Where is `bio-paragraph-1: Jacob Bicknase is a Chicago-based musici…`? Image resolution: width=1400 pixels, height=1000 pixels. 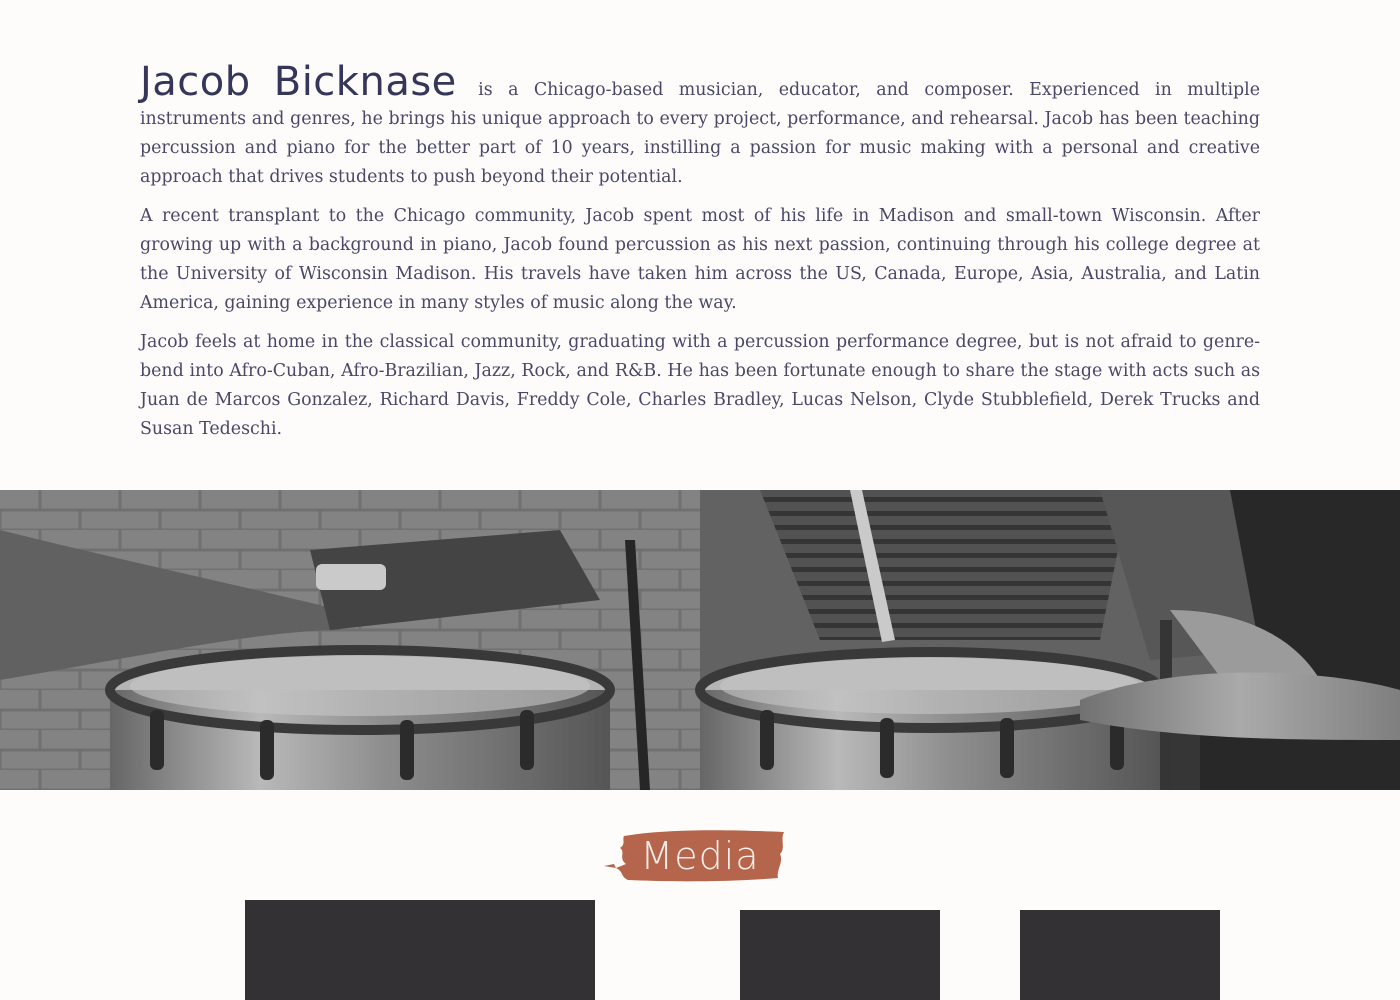 bio-paragraph-1: Jacob Bicknase is a Chicago-based musici… is located at coordinates (700, 127).